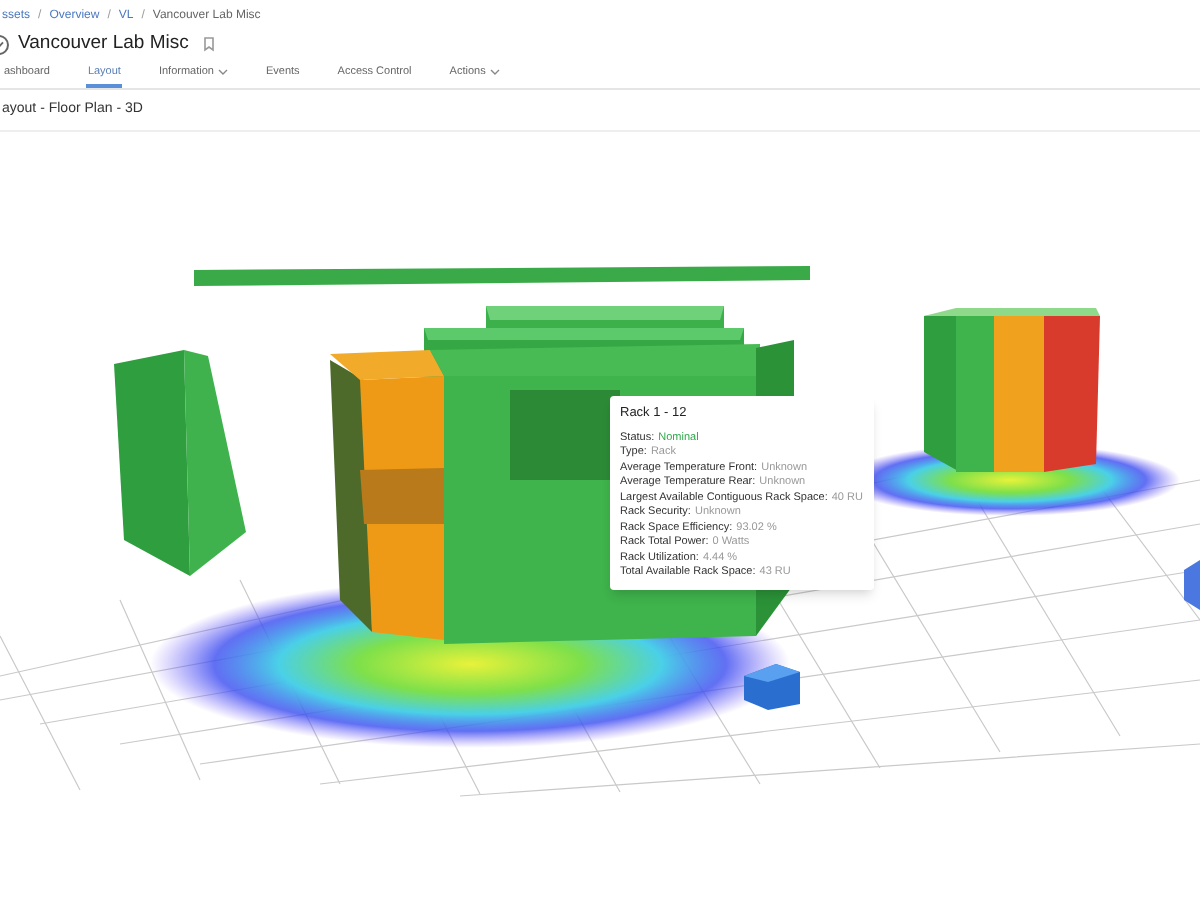 This screenshot has width=1200, height=900. What do you see at coordinates (1012, 390) in the screenshot?
I see `rack-row-drawing` at bounding box center [1012, 390].